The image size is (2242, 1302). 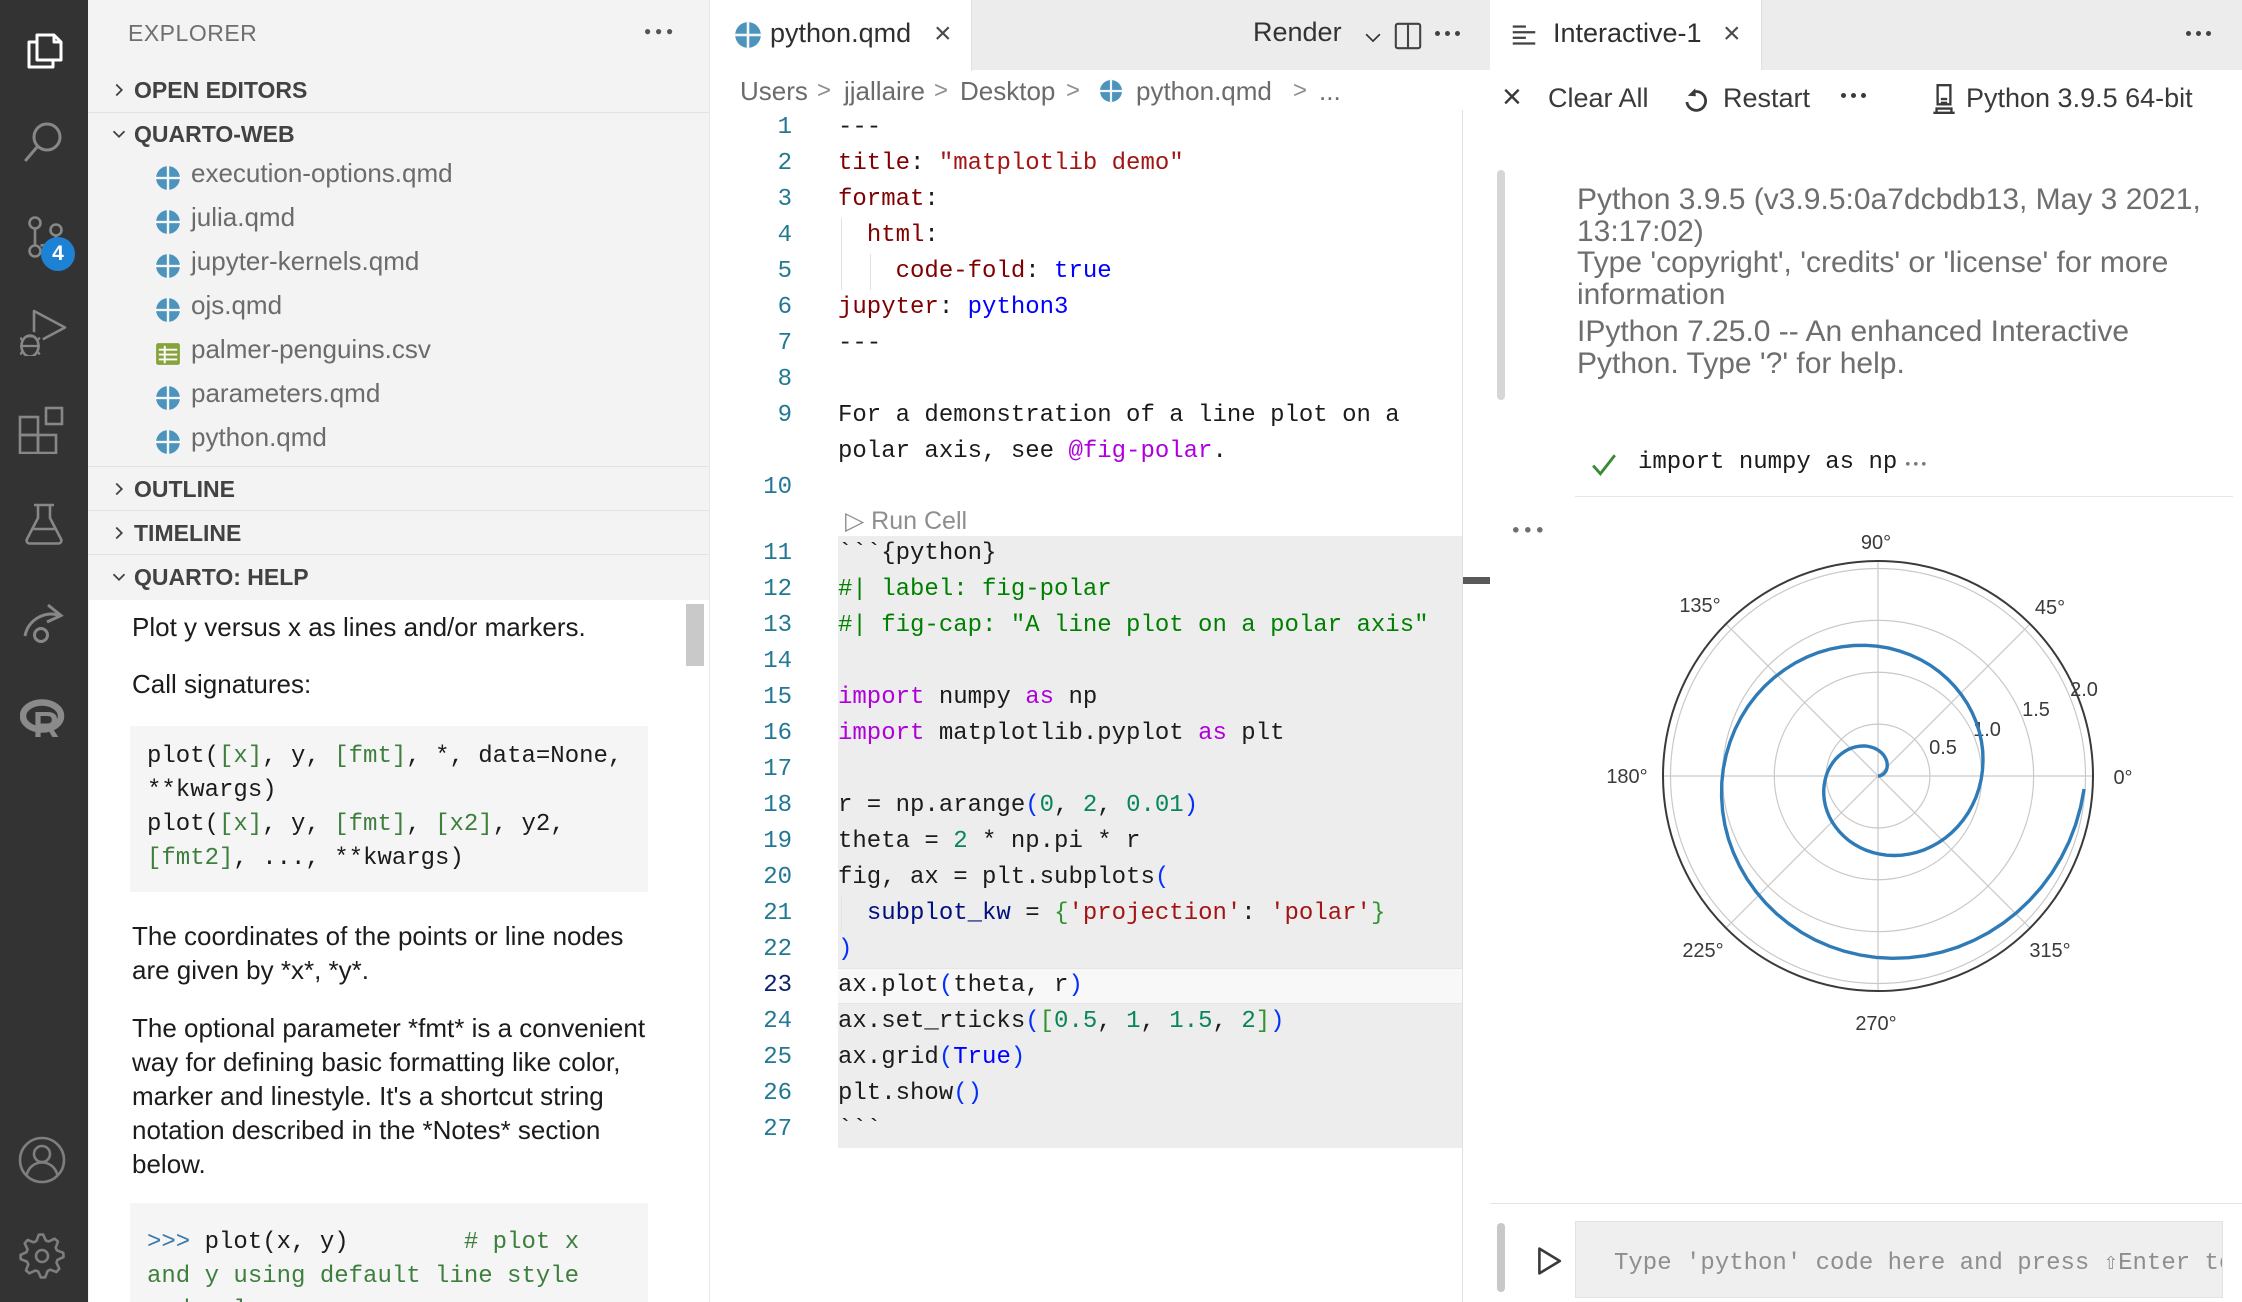 I want to click on svg-text: 45°, so click(x=2050, y=608).